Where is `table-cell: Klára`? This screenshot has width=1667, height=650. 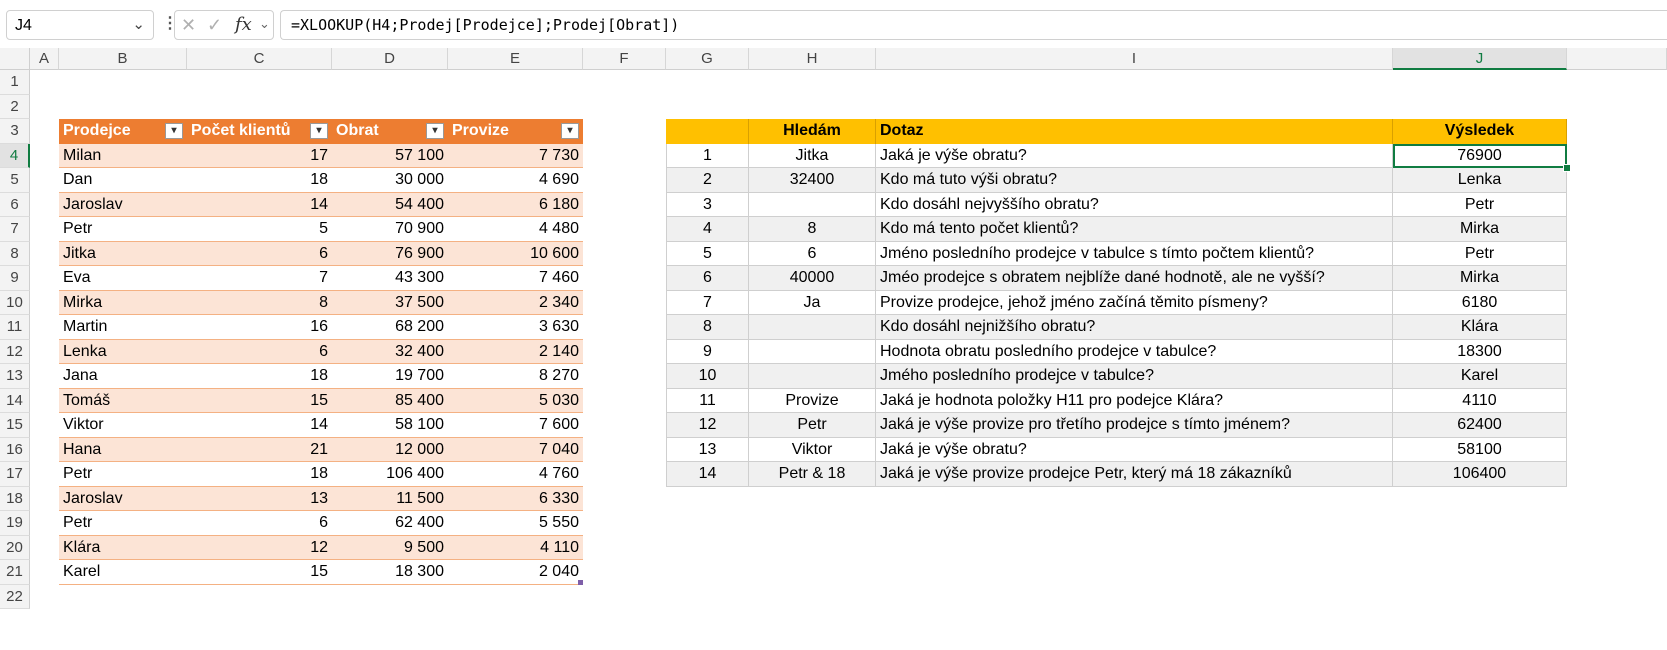
table-cell: Klára is located at coordinates (123, 547).